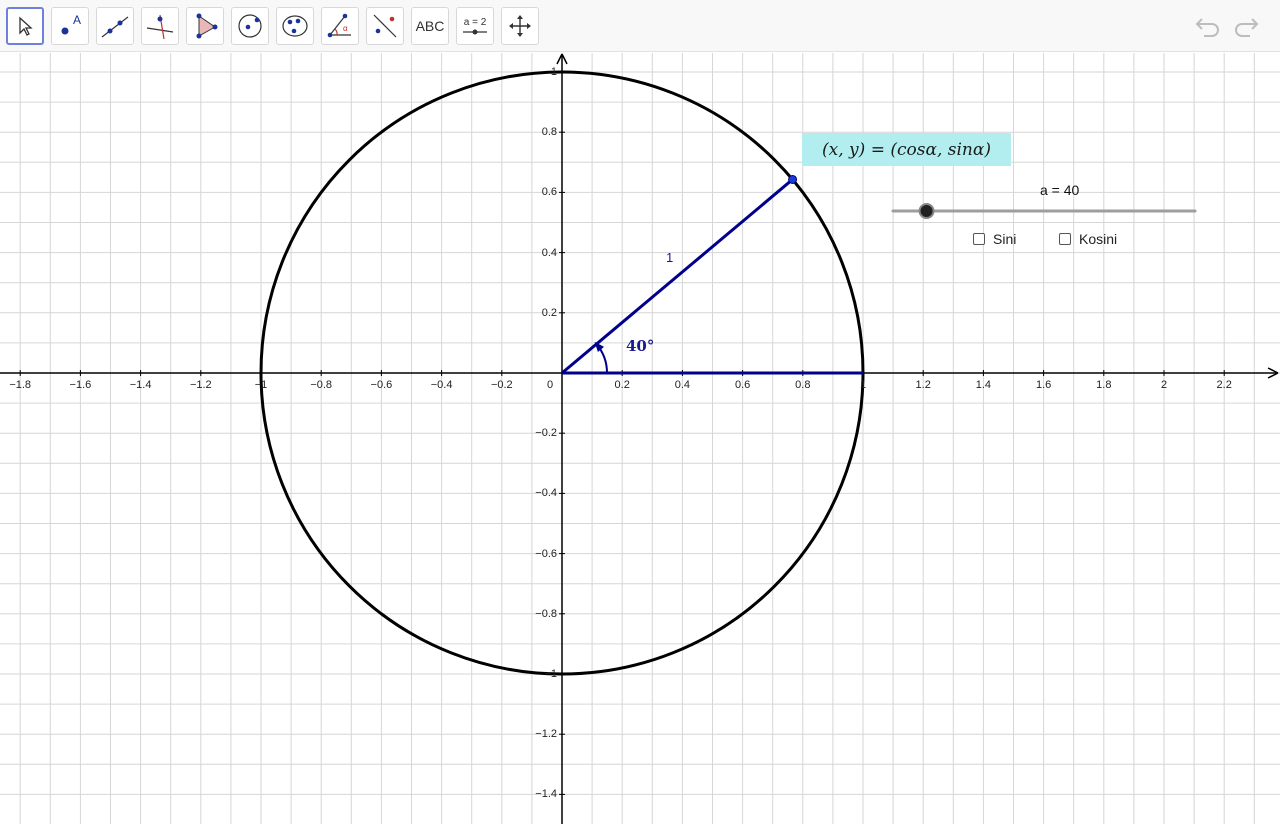 The height and width of the screenshot is (824, 1280). I want to click on y-tick-label: 0.2, so click(549, 312).